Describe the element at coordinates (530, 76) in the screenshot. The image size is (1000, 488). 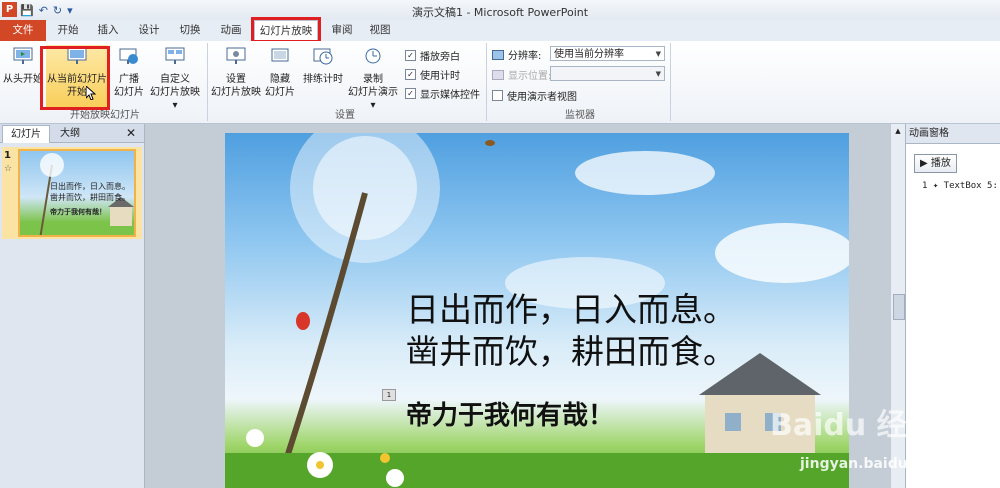
I see `display-on-label: 显示位置:` at that location.